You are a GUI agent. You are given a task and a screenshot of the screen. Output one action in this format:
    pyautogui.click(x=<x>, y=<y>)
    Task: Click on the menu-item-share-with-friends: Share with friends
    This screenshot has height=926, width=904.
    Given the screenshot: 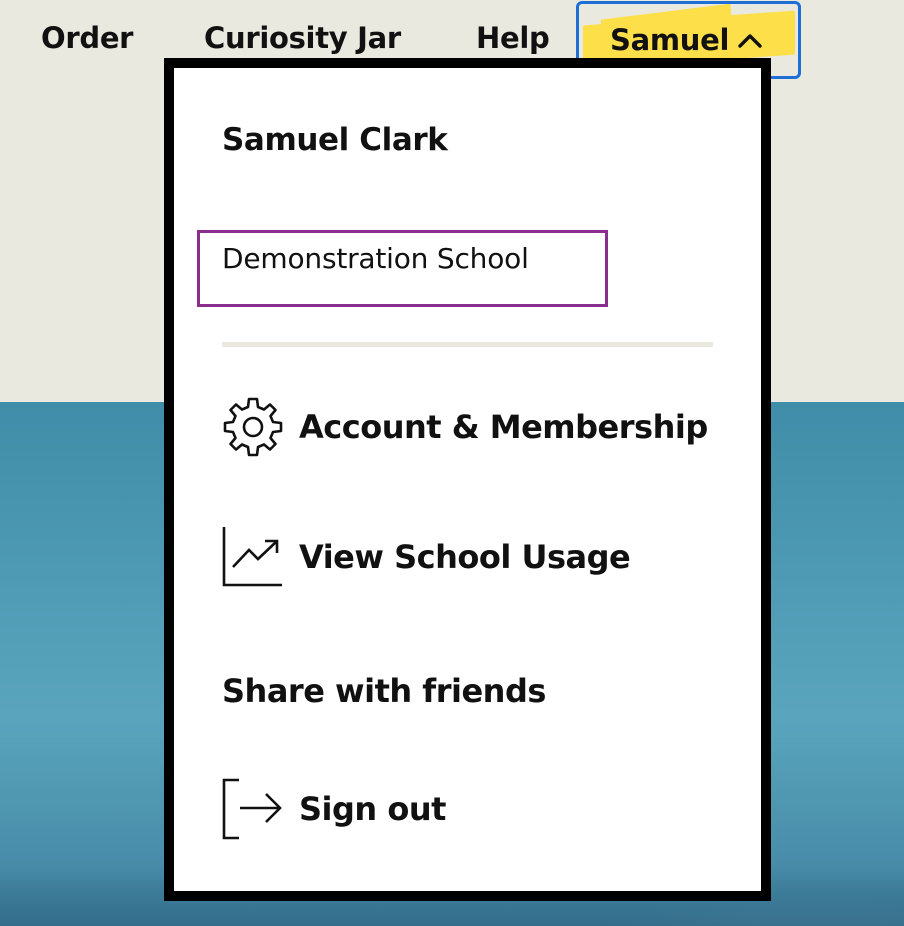 What is the action you would take?
    pyautogui.click(x=392, y=691)
    